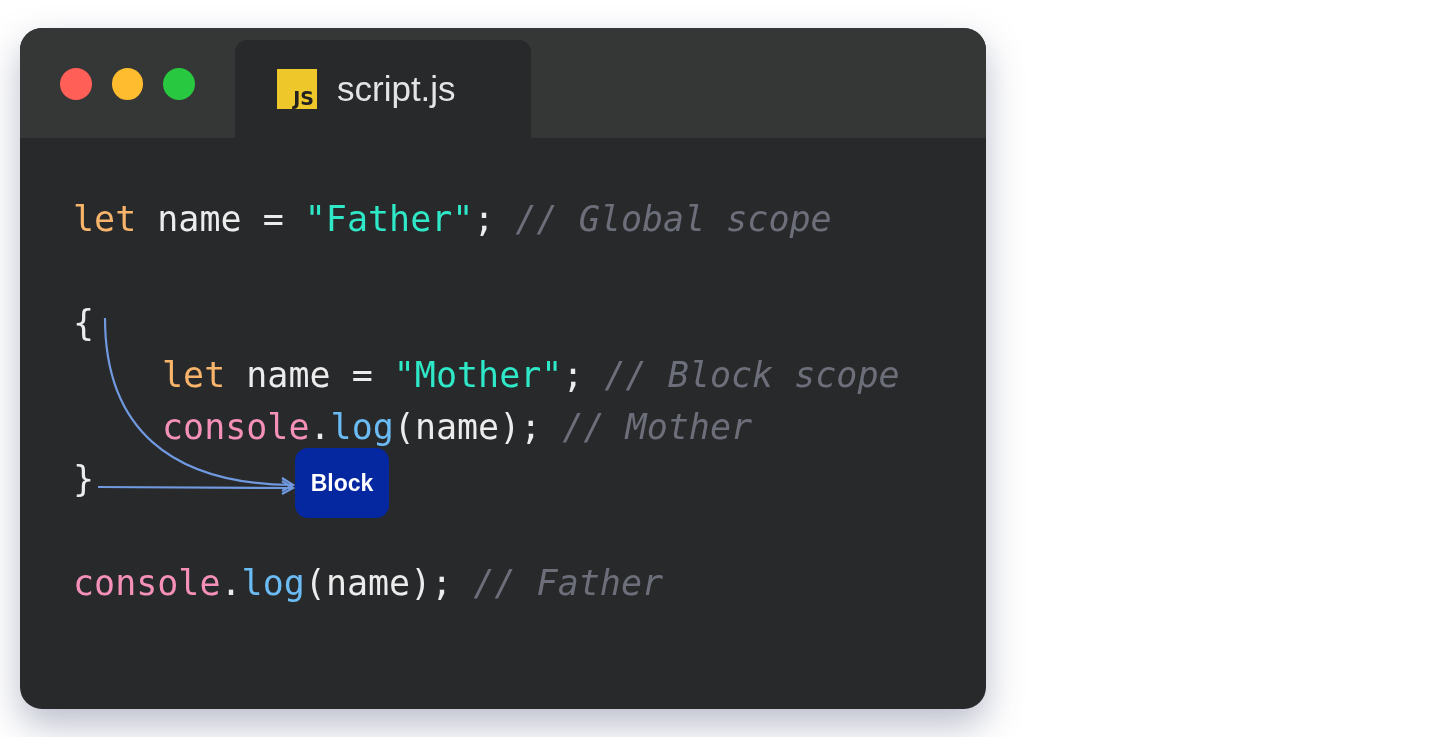 This screenshot has height=737, width=1456. I want to click on code-line: console.log(name); // Father, so click(368, 583).